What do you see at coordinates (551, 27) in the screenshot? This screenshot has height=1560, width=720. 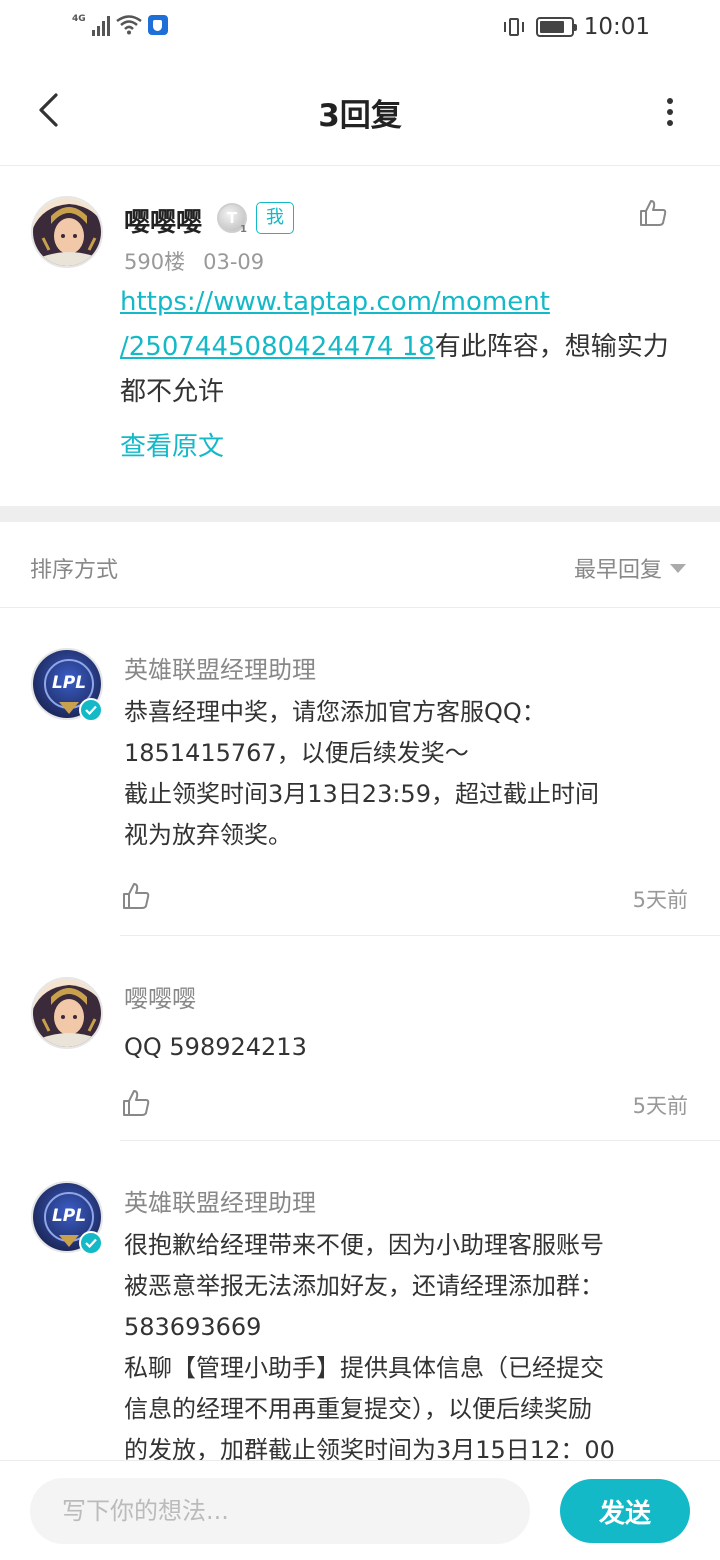 I see `battery-fill` at bounding box center [551, 27].